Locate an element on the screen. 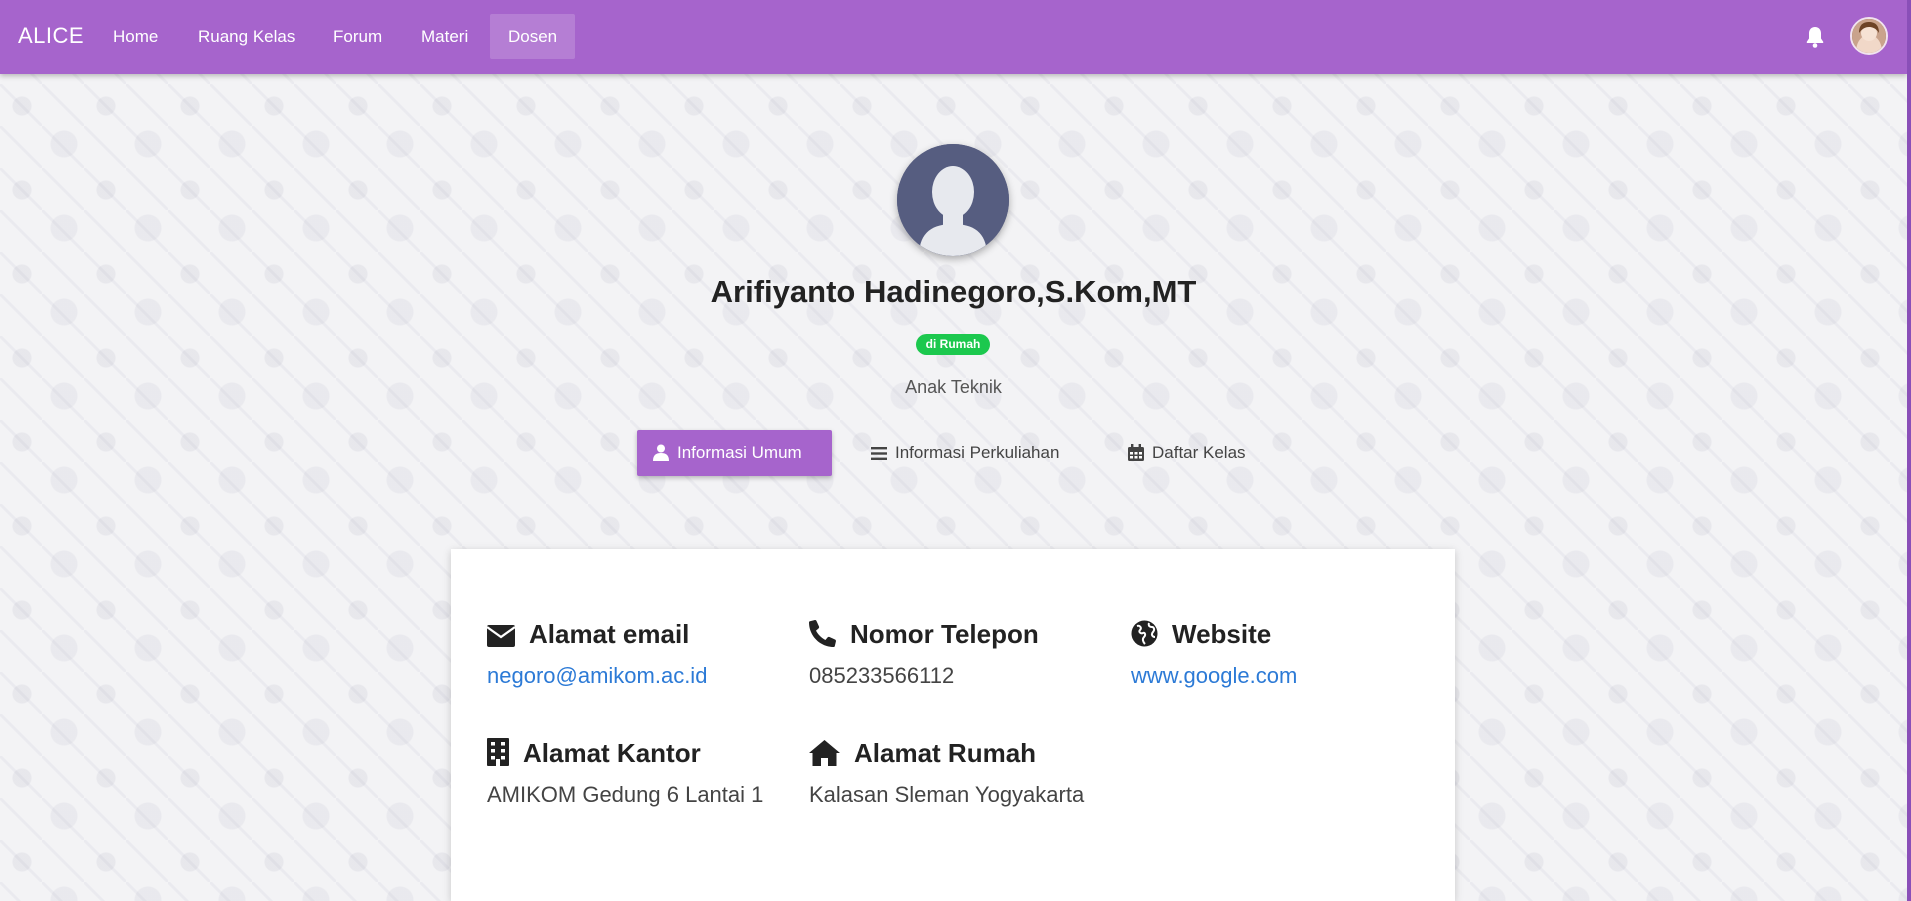 This screenshot has height=901, width=1911. tab-informasi-perkuliahan: Informasi Perkuliahan is located at coordinates (975, 453).